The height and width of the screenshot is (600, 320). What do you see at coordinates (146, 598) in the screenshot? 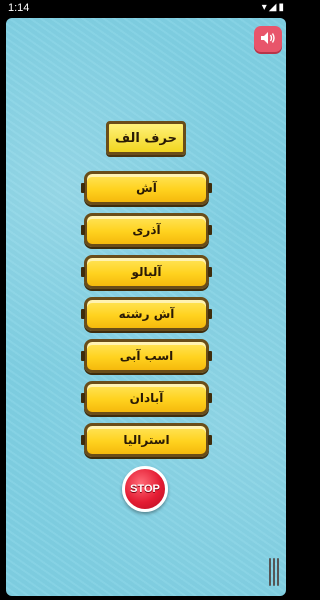
I see `navigation-bar` at bounding box center [146, 598].